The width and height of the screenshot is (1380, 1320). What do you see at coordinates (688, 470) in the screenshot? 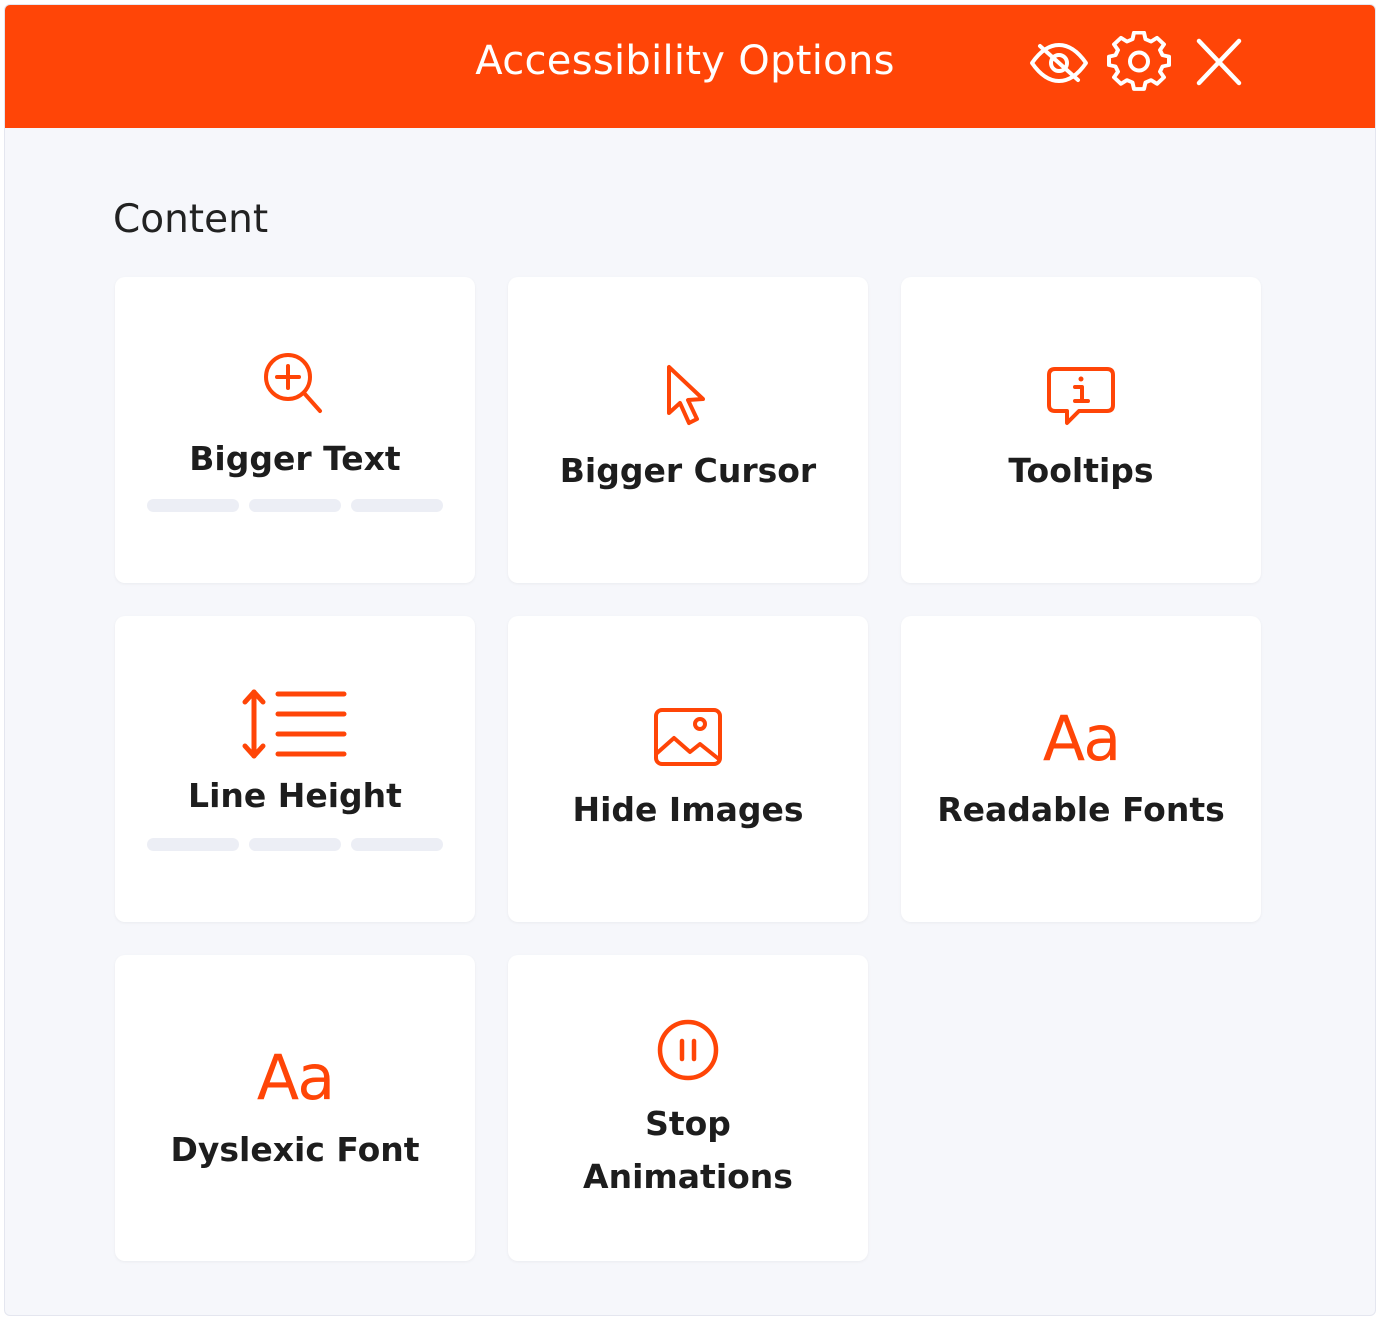
I see `bigger-cursor-label: Bigger Cursor` at bounding box center [688, 470].